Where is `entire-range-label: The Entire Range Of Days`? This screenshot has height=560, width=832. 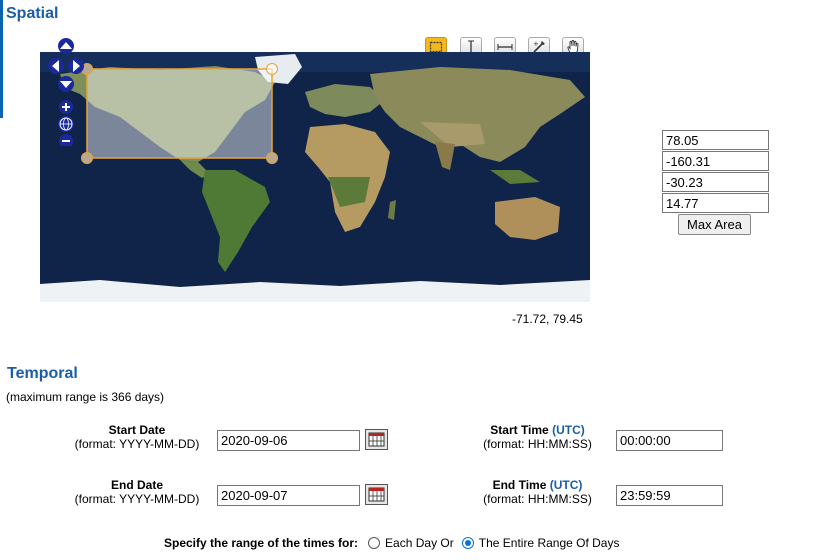
entire-range-label: The Entire Range Of Days is located at coordinates (549, 543).